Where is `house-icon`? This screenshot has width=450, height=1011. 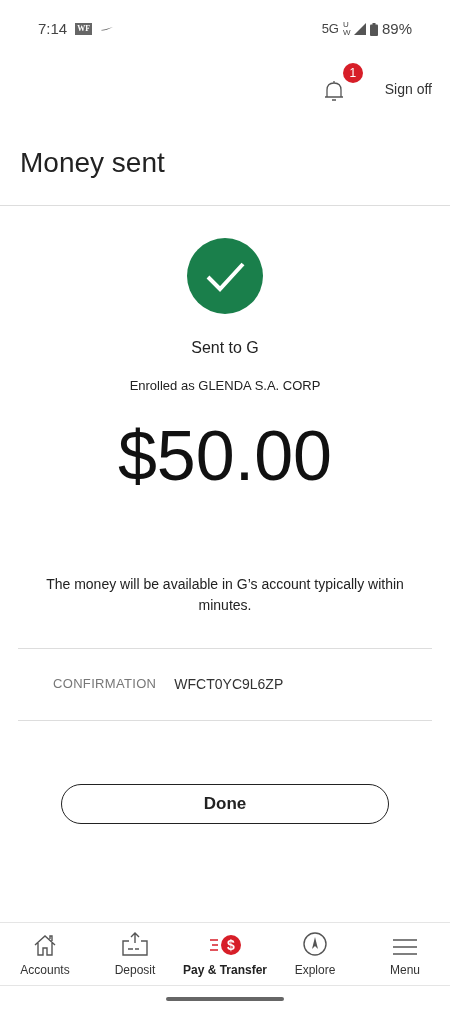 house-icon is located at coordinates (45, 945).